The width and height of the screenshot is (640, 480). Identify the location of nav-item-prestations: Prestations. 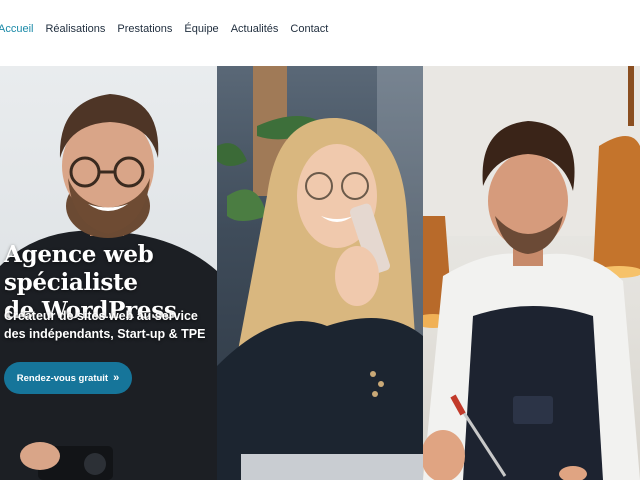
(144, 29).